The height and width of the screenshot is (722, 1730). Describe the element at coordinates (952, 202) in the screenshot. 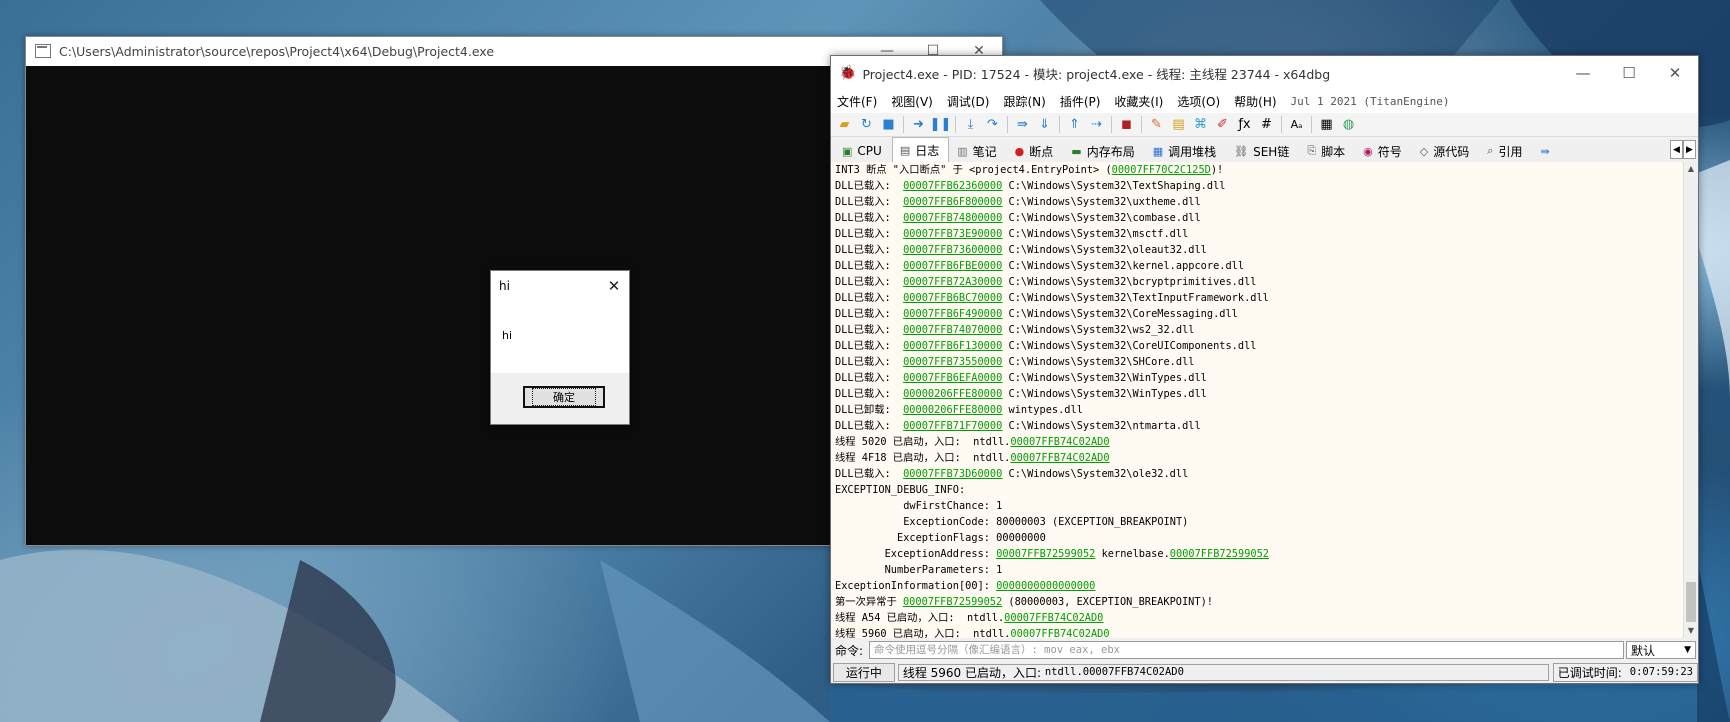

I see `log-address-link: 00007FFB6F800000` at that location.